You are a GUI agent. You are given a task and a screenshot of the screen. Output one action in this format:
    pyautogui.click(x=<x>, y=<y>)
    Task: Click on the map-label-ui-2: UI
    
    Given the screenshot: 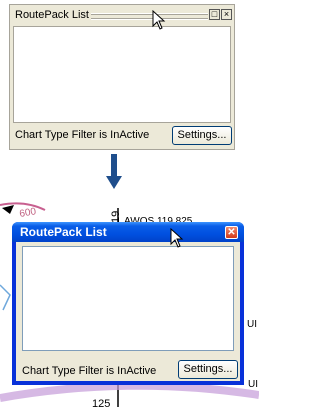 What is the action you would take?
    pyautogui.click(x=253, y=384)
    